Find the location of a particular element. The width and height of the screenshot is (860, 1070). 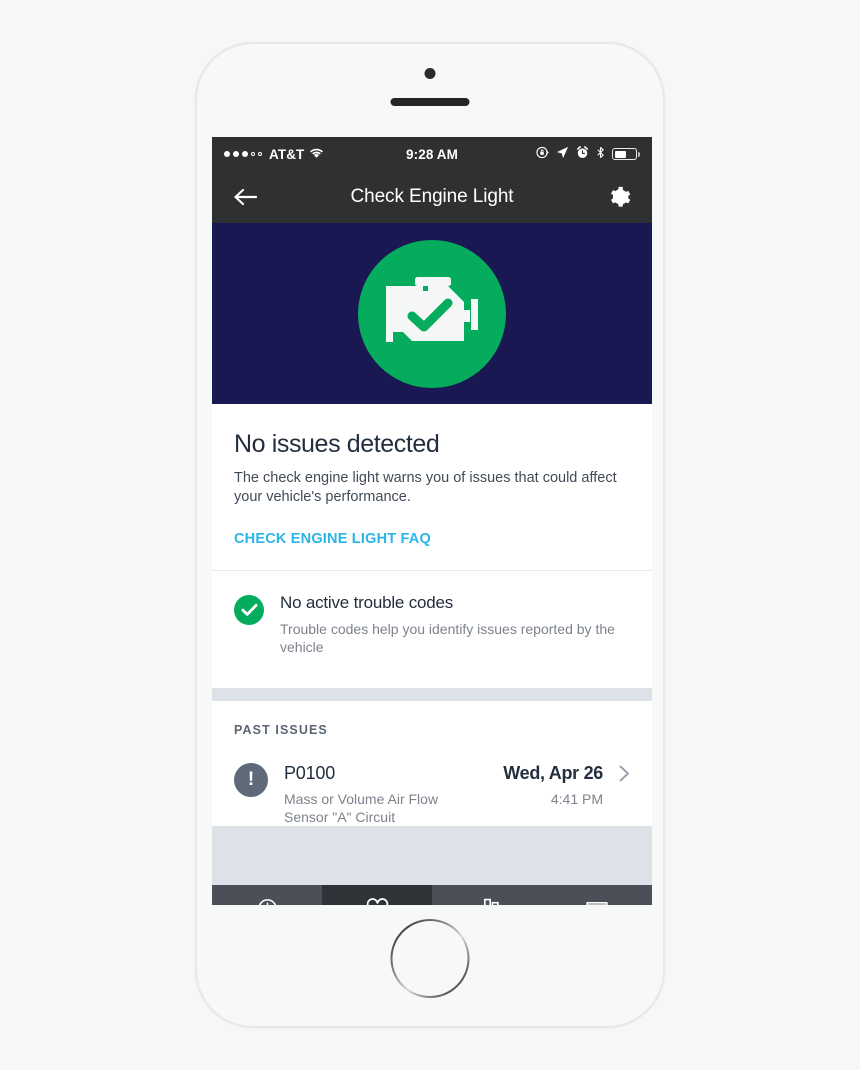

rotation-lock-icon is located at coordinates (542, 154).